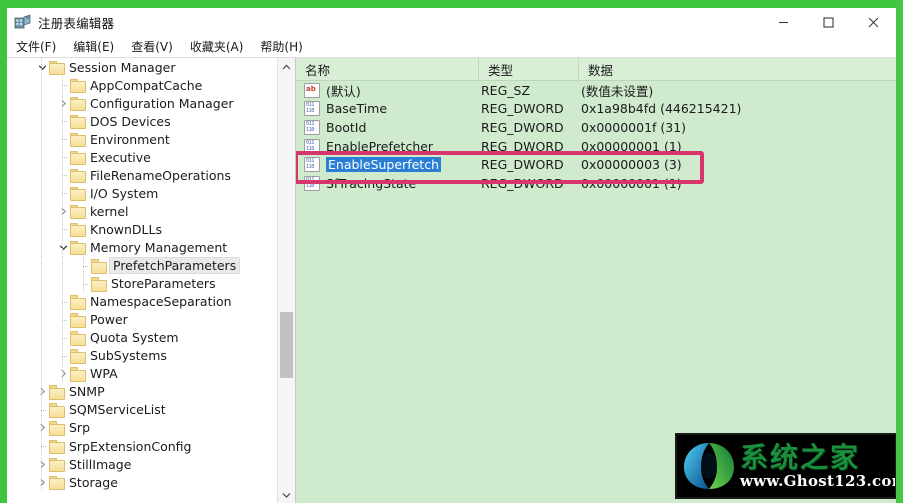 This screenshot has height=503, width=903. I want to click on tree-item-executive: Executive, so click(142, 157).